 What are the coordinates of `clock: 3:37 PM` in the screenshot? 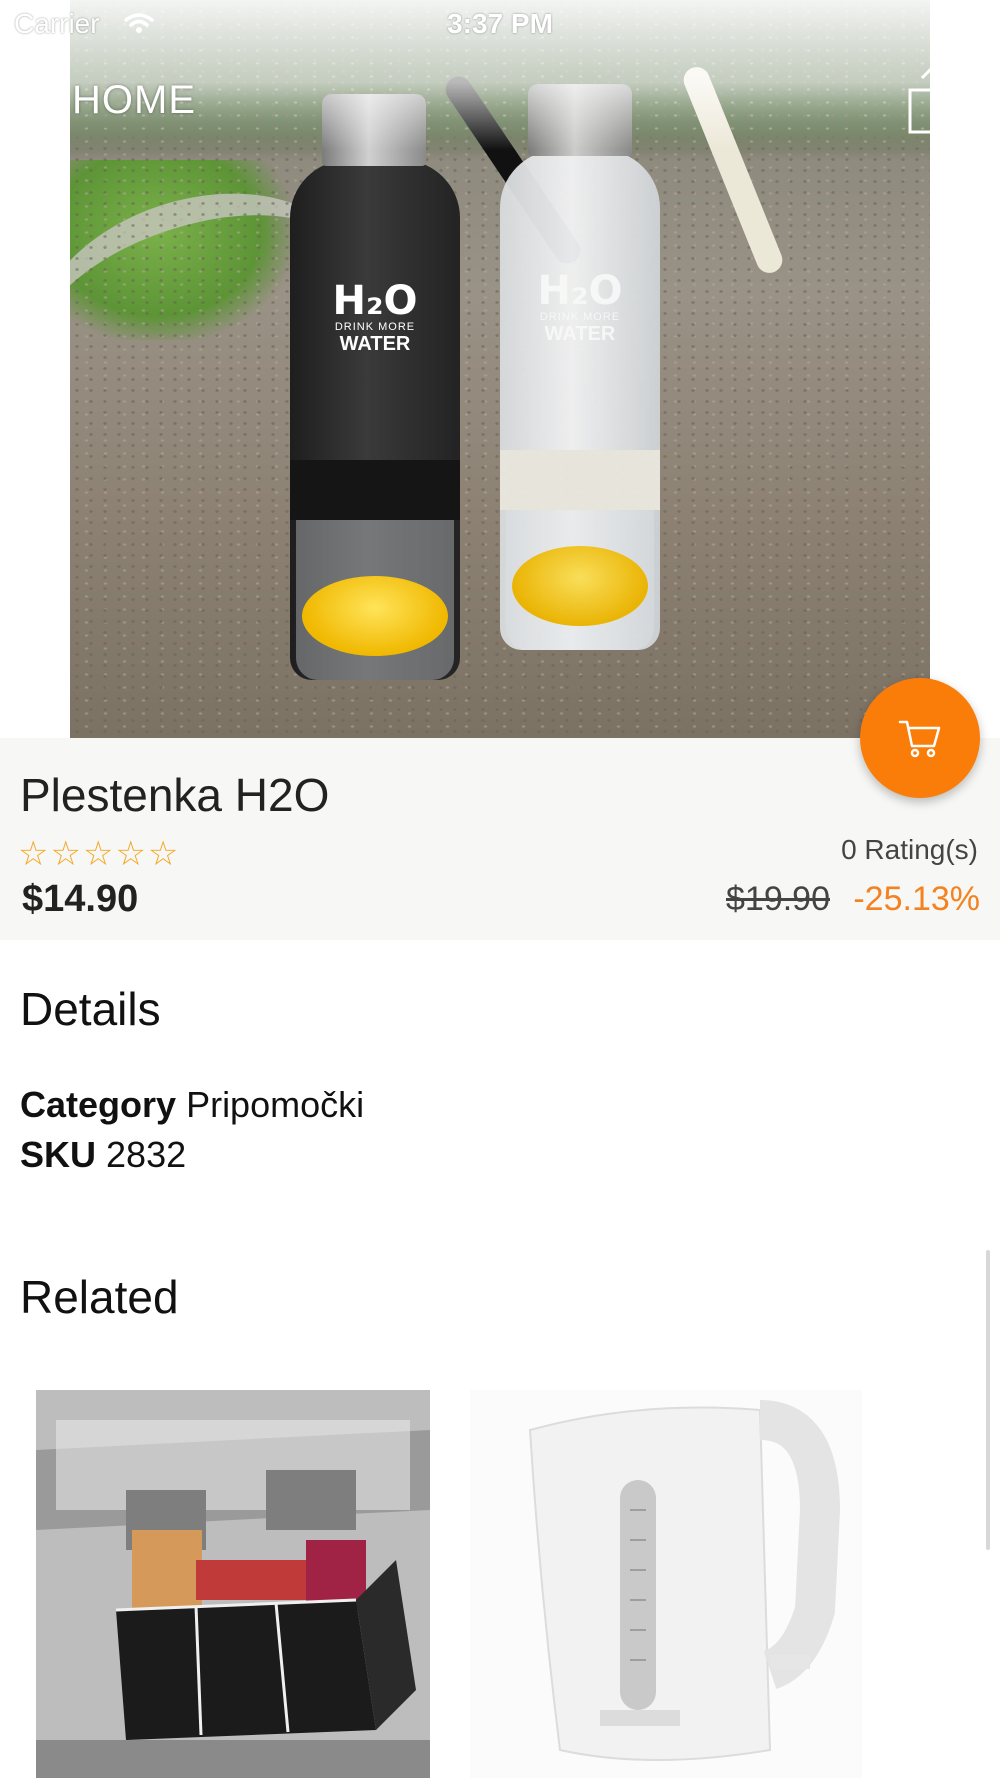 It's located at (500, 23).